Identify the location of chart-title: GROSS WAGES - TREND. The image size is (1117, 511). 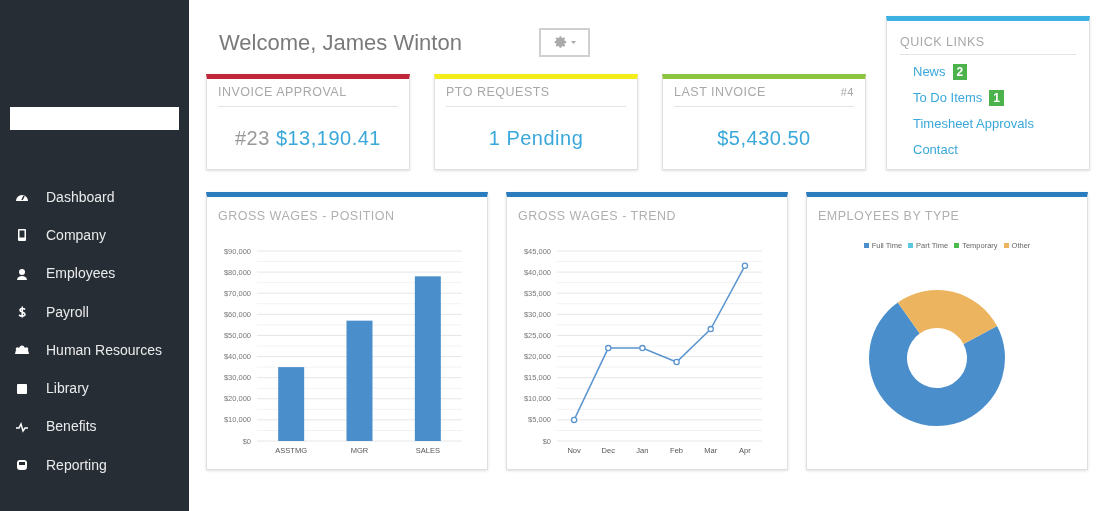
(597, 216).